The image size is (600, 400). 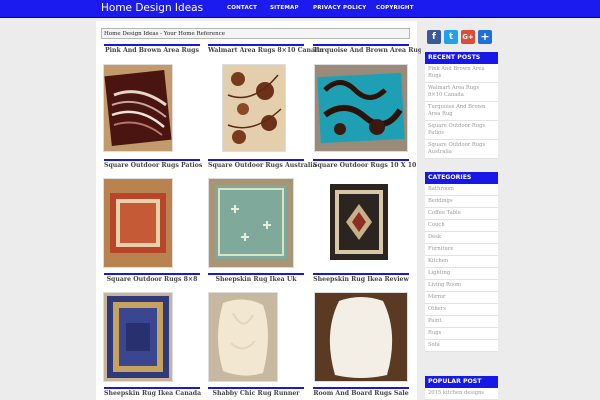 I want to click on category-link: Coffee Table, so click(x=461, y=214).